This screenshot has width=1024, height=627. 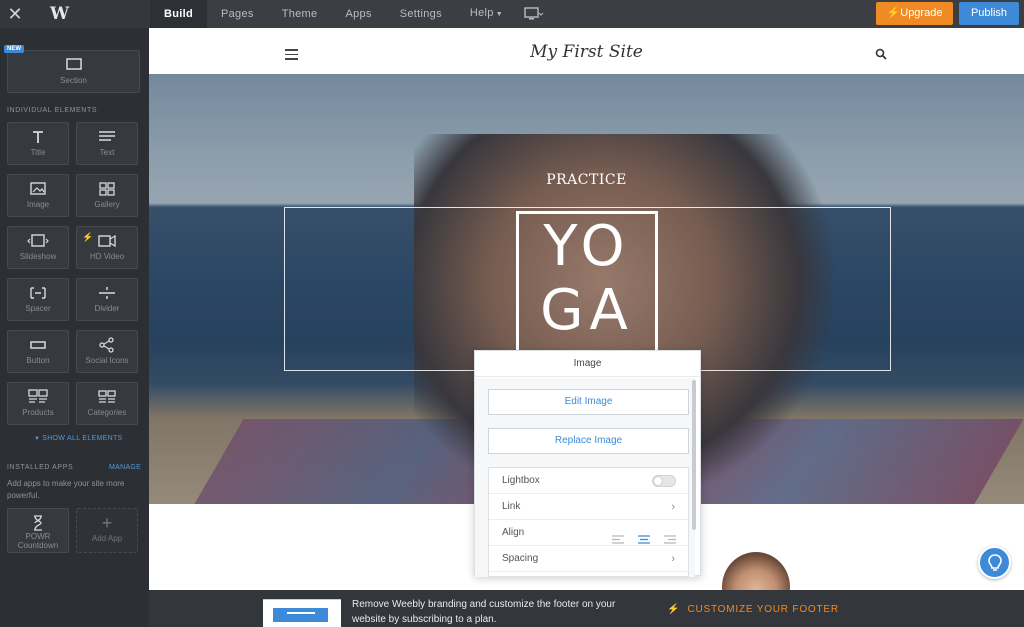 I want to click on customize-footer-link: ⚡ CUSTOMIZE YOUR FOOTER, so click(x=753, y=609).